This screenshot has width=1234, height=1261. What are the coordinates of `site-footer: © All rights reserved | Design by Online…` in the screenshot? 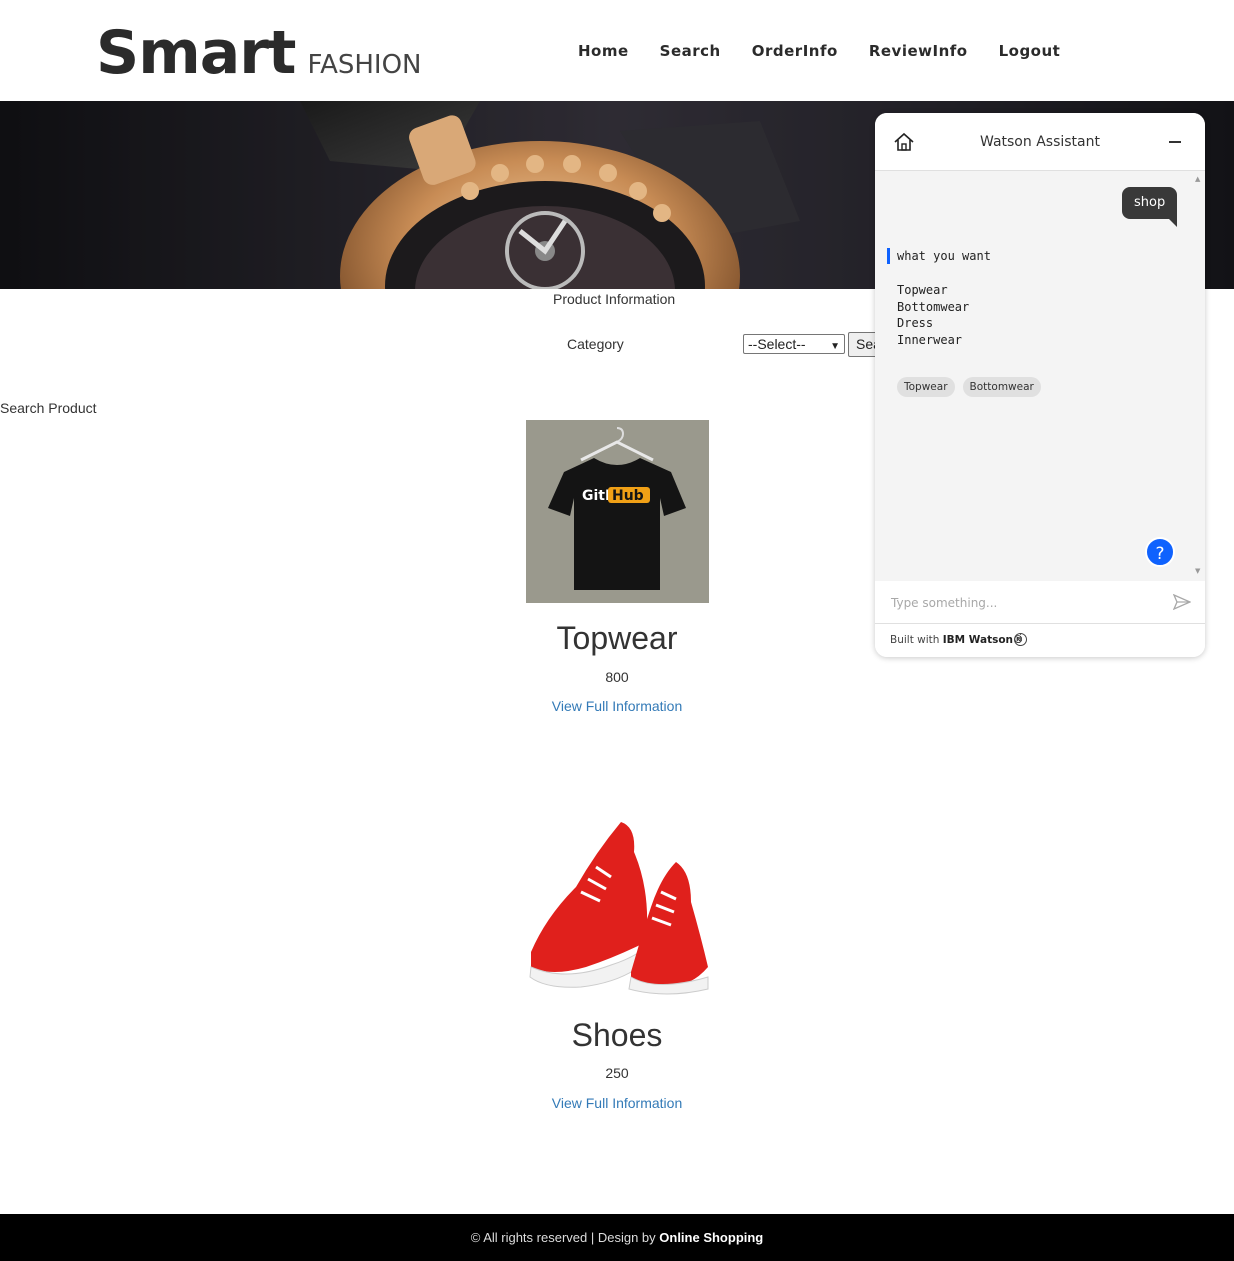 It's located at (617, 1237).